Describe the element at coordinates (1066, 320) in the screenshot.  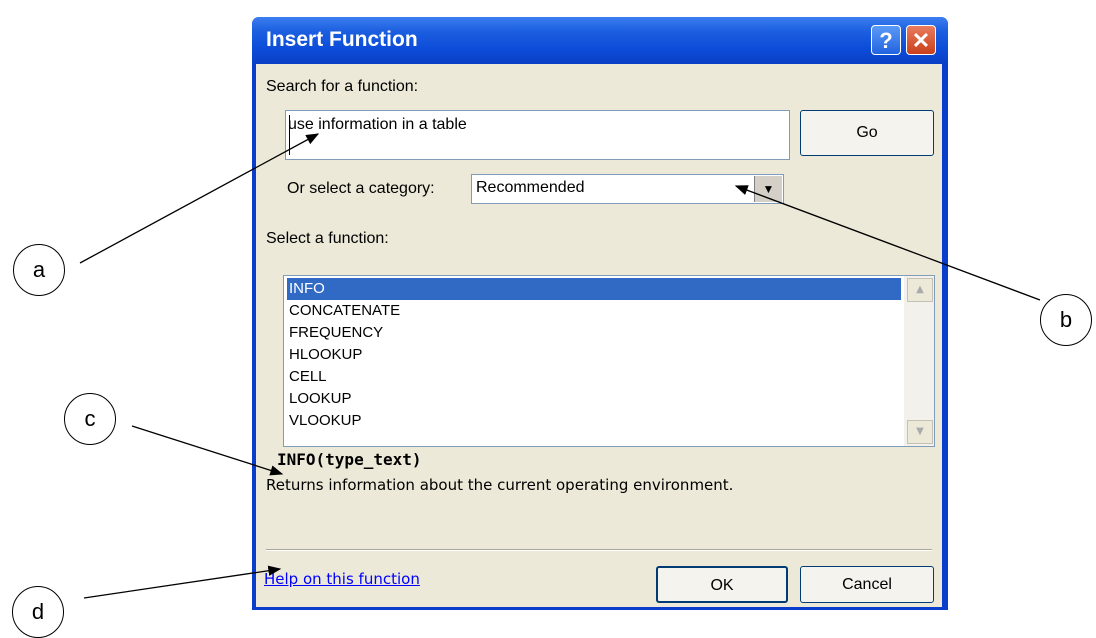
I see `callout-b: b` at that location.